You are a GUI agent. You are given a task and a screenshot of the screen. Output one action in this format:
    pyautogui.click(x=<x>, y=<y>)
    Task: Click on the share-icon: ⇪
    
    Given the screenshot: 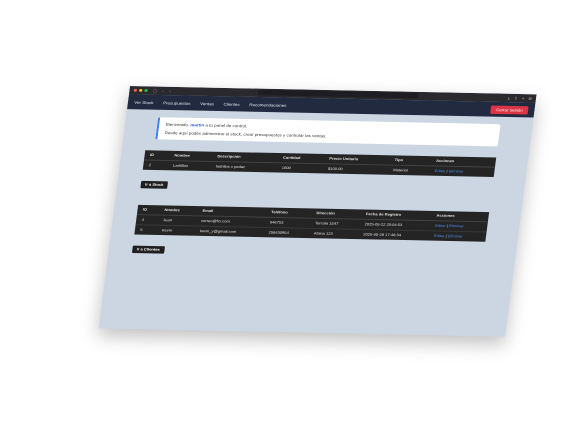 What is the action you would take?
    pyautogui.click(x=516, y=98)
    